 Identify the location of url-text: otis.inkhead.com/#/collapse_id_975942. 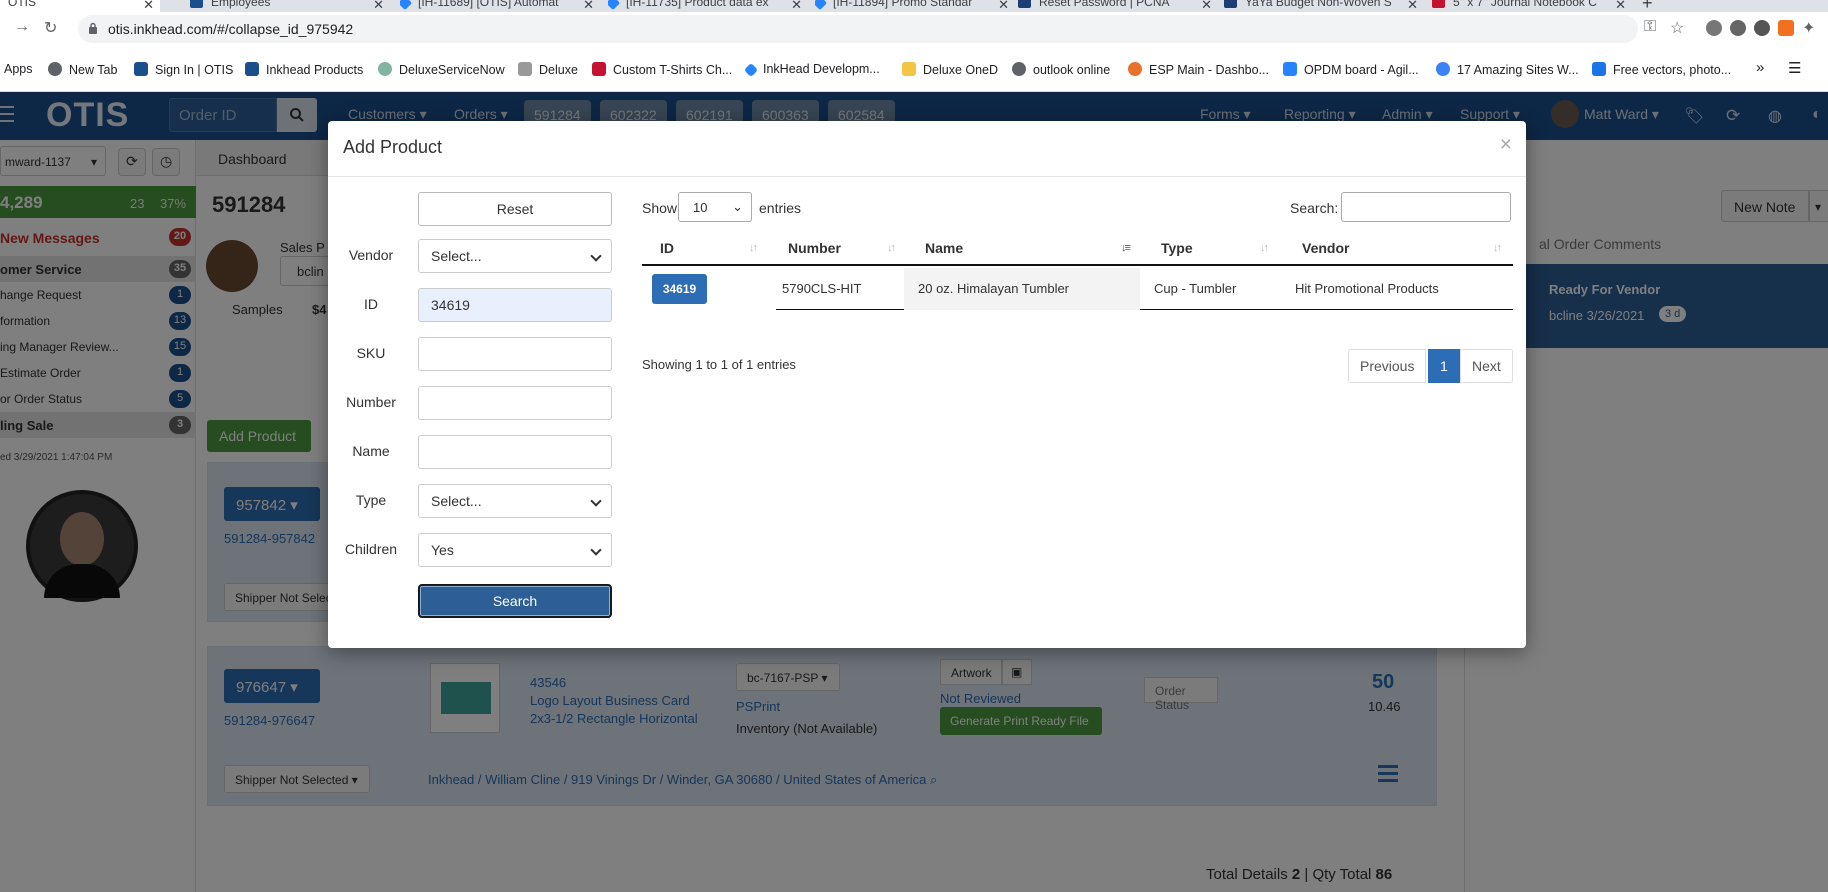
(231, 29).